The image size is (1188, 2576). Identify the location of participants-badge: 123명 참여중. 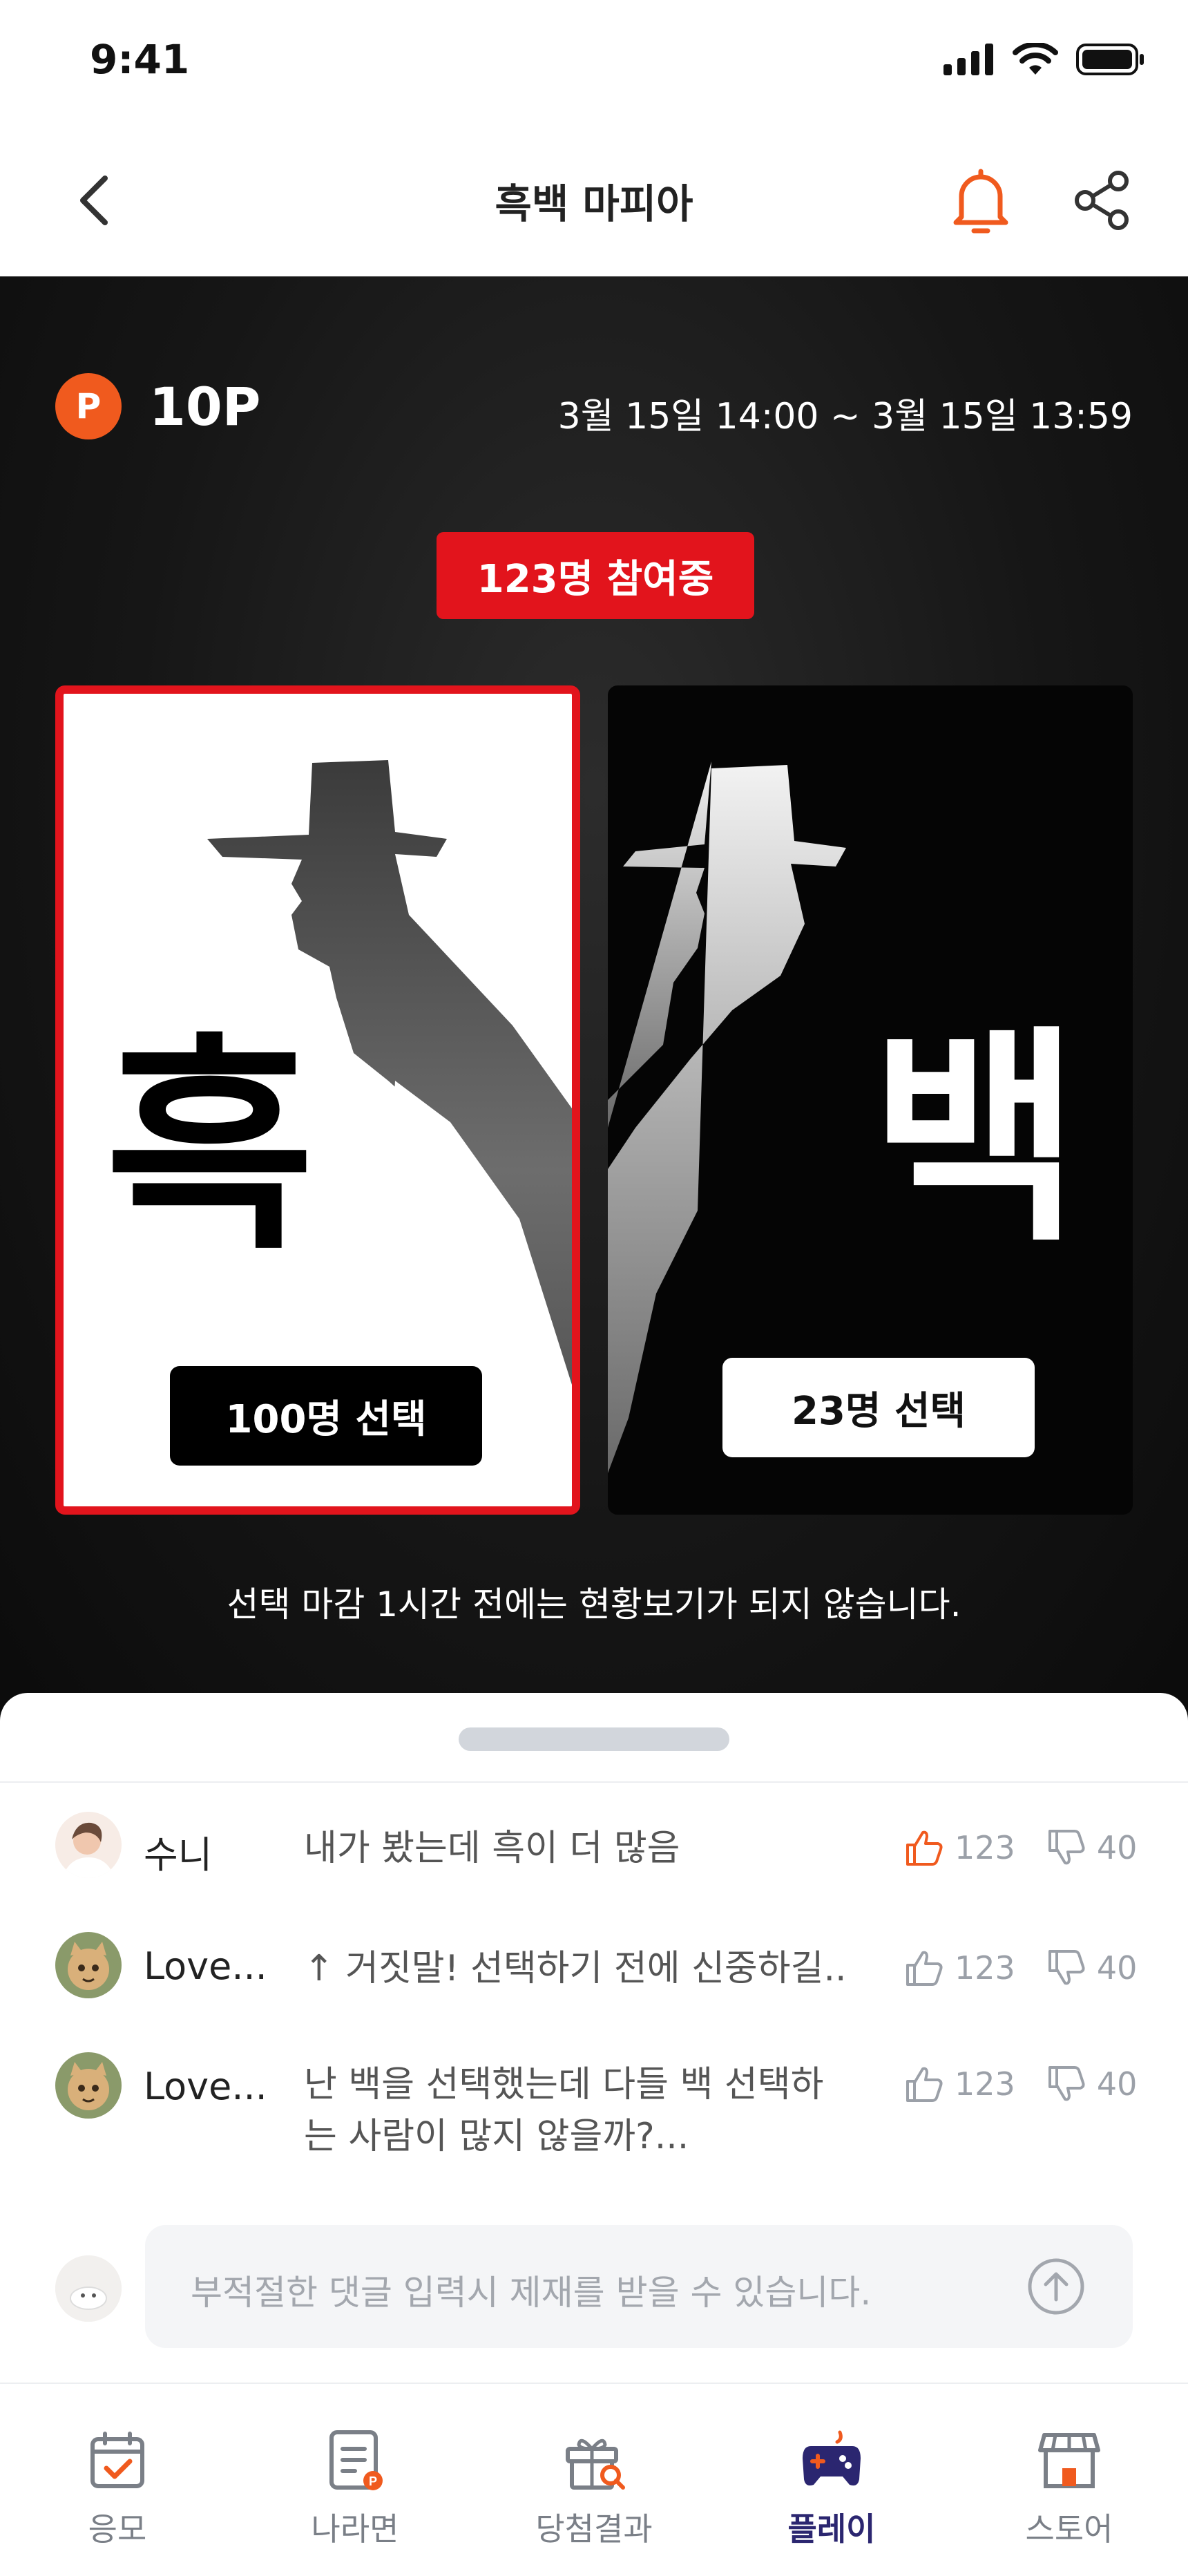
(595, 575).